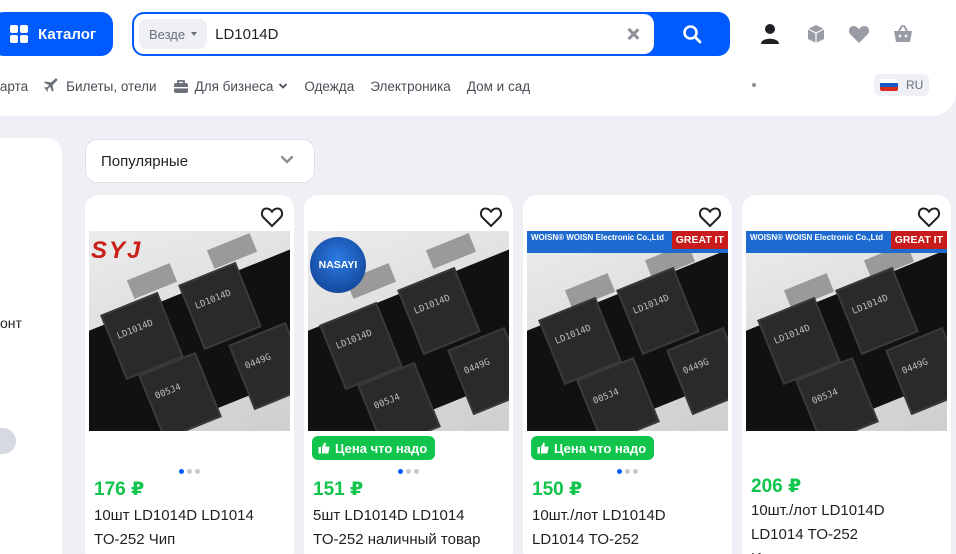 The image size is (956, 554). I want to click on search-bar: Везде LD1014D, so click(431, 34).